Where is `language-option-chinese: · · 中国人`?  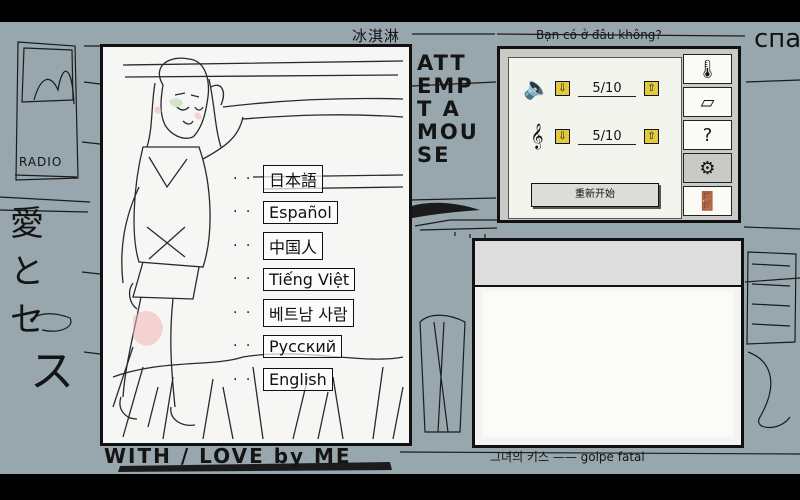
language-option-chinese: · · 中国人 is located at coordinates (294, 246).